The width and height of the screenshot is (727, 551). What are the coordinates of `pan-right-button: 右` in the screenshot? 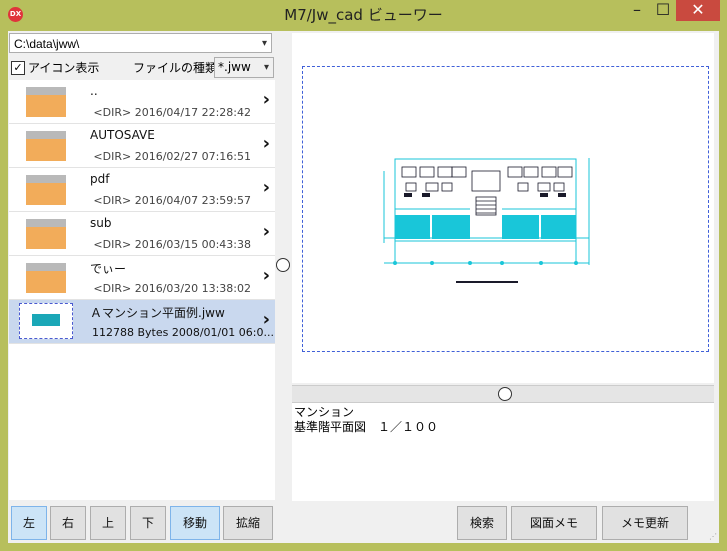 It's located at (68, 523).